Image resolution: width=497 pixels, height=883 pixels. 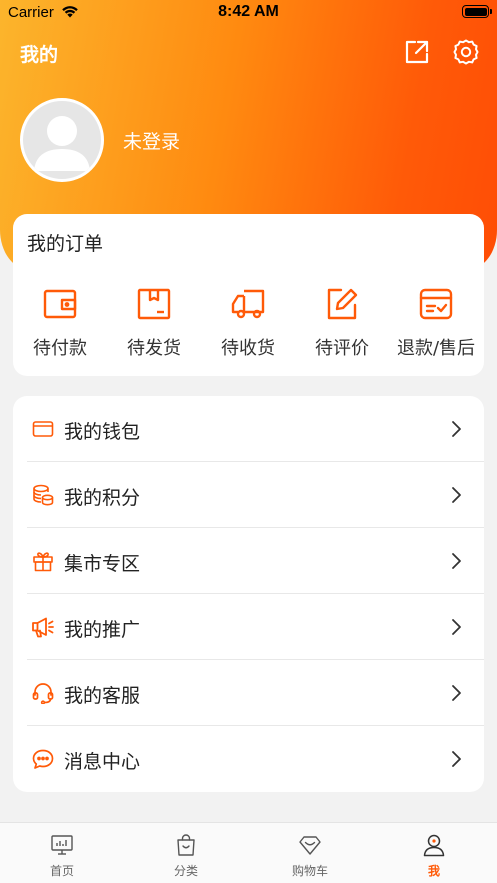 I want to click on tab-home: 首页, so click(x=62, y=856).